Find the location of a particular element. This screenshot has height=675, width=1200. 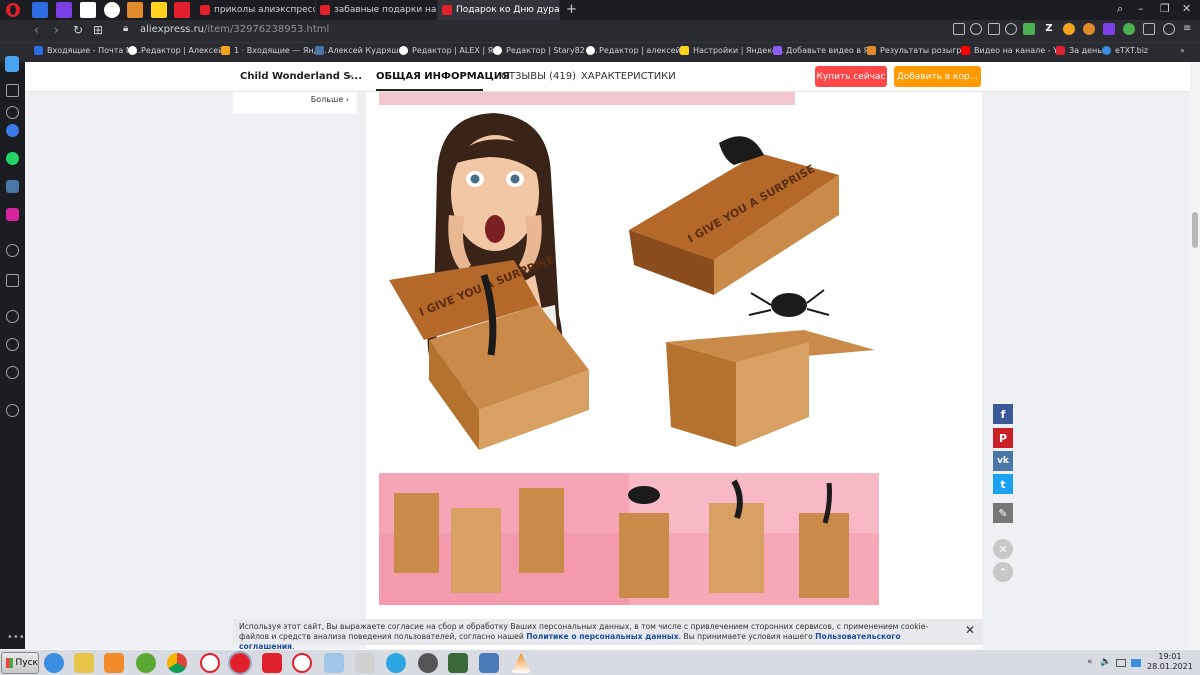

close-share-icon: ✕ is located at coordinates (1003, 549).